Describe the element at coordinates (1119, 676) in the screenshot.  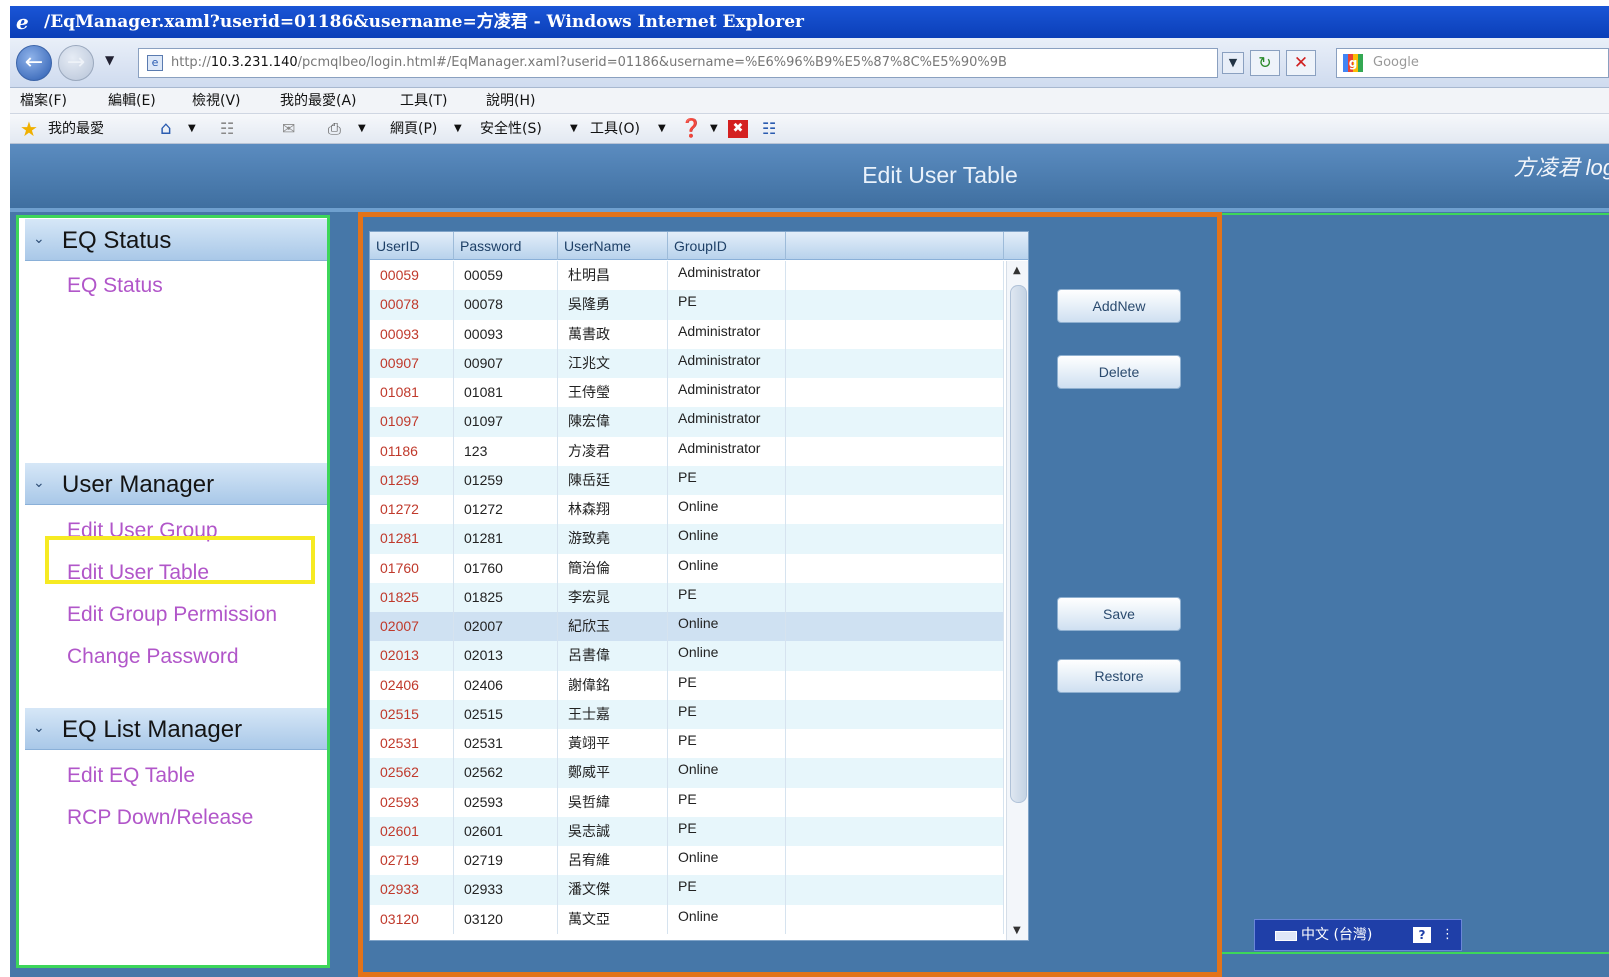
I see `restore-button: Restore` at that location.